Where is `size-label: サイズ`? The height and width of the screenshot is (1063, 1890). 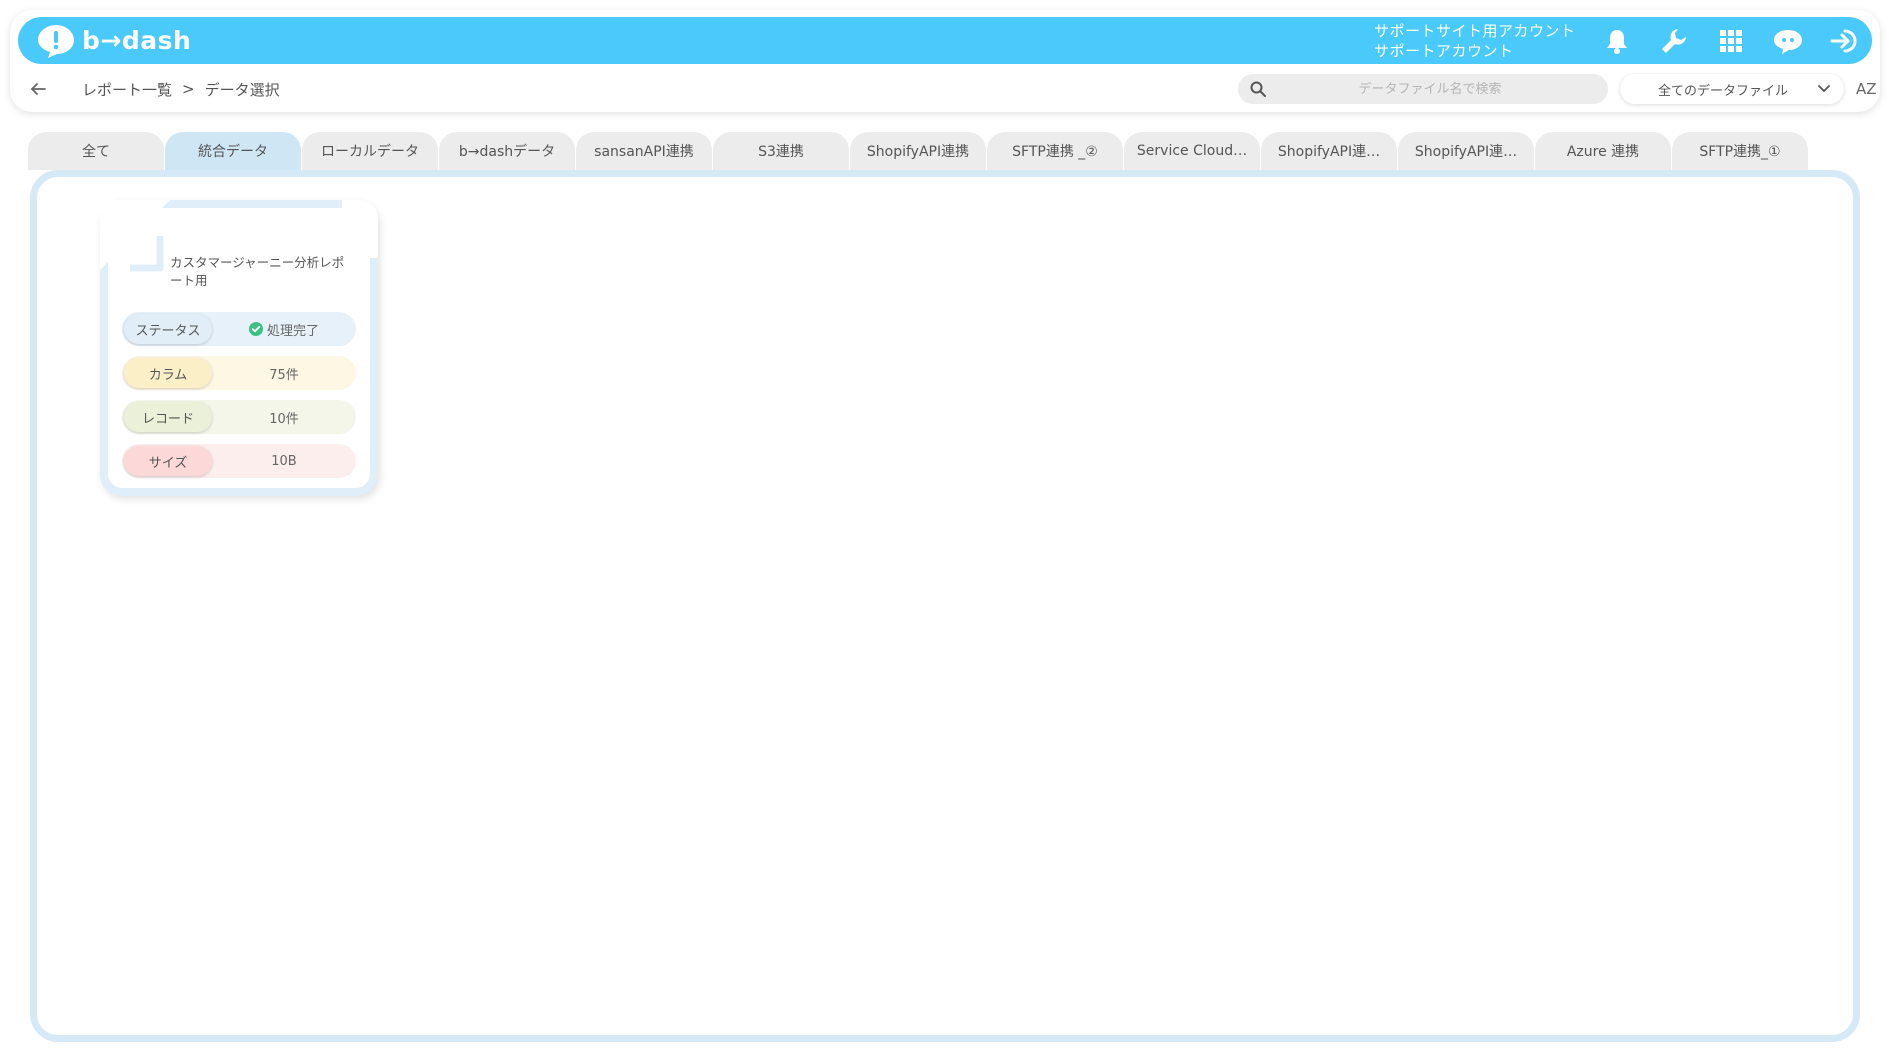 size-label: サイズ is located at coordinates (168, 461).